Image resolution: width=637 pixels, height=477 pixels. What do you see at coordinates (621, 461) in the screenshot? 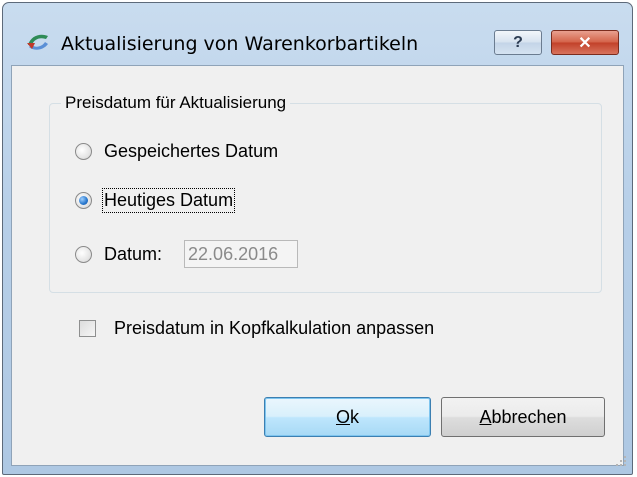
I see `resize-grip-icon` at bounding box center [621, 461].